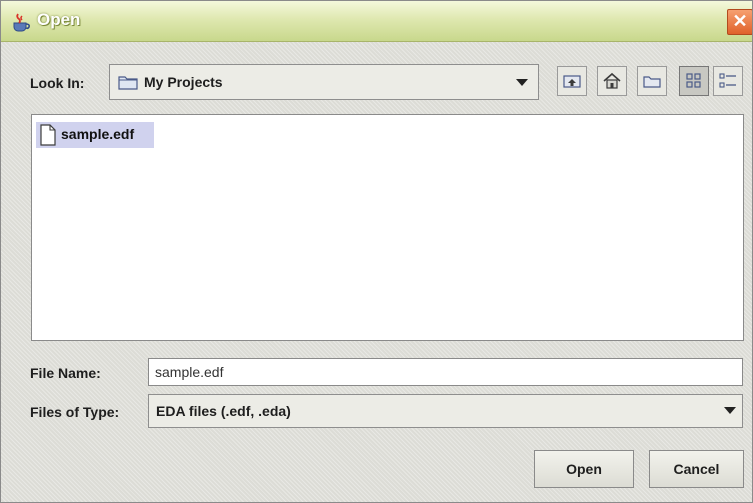 Image resolution: width=753 pixels, height=503 pixels. I want to click on look-in-combo: My Projects, so click(324, 82).